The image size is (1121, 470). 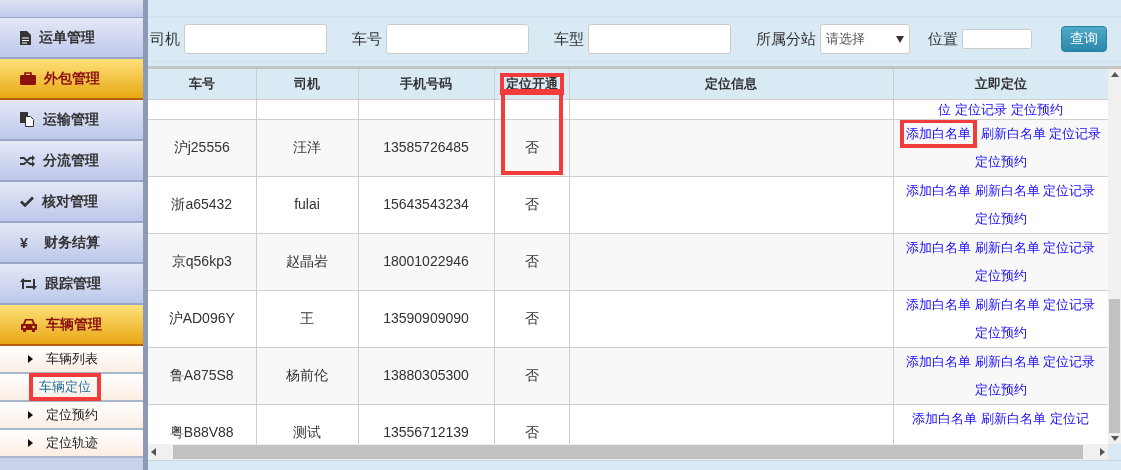 What do you see at coordinates (28, 283) in the screenshot?
I see `retweet-icon` at bounding box center [28, 283].